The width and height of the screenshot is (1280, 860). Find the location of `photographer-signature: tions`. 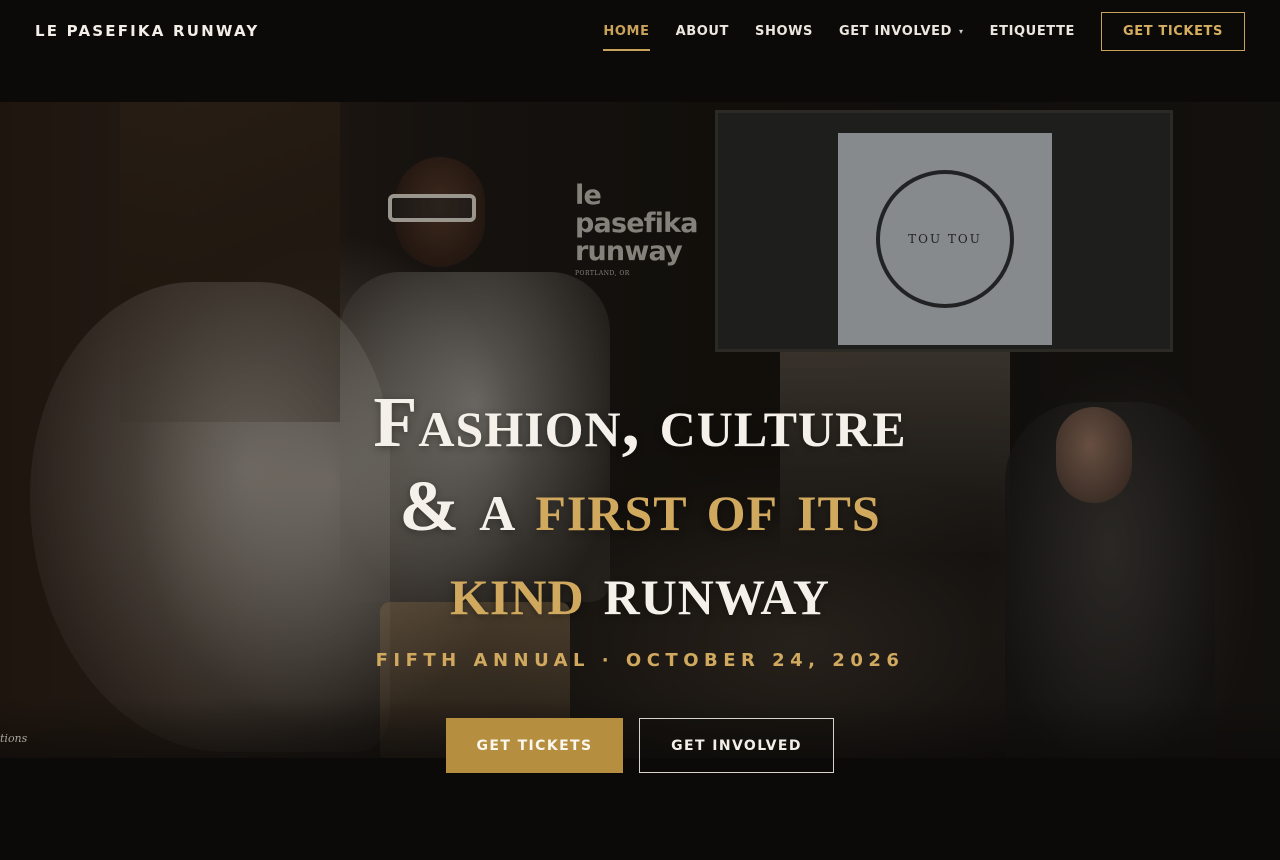

photographer-signature: tions is located at coordinates (14, 738).